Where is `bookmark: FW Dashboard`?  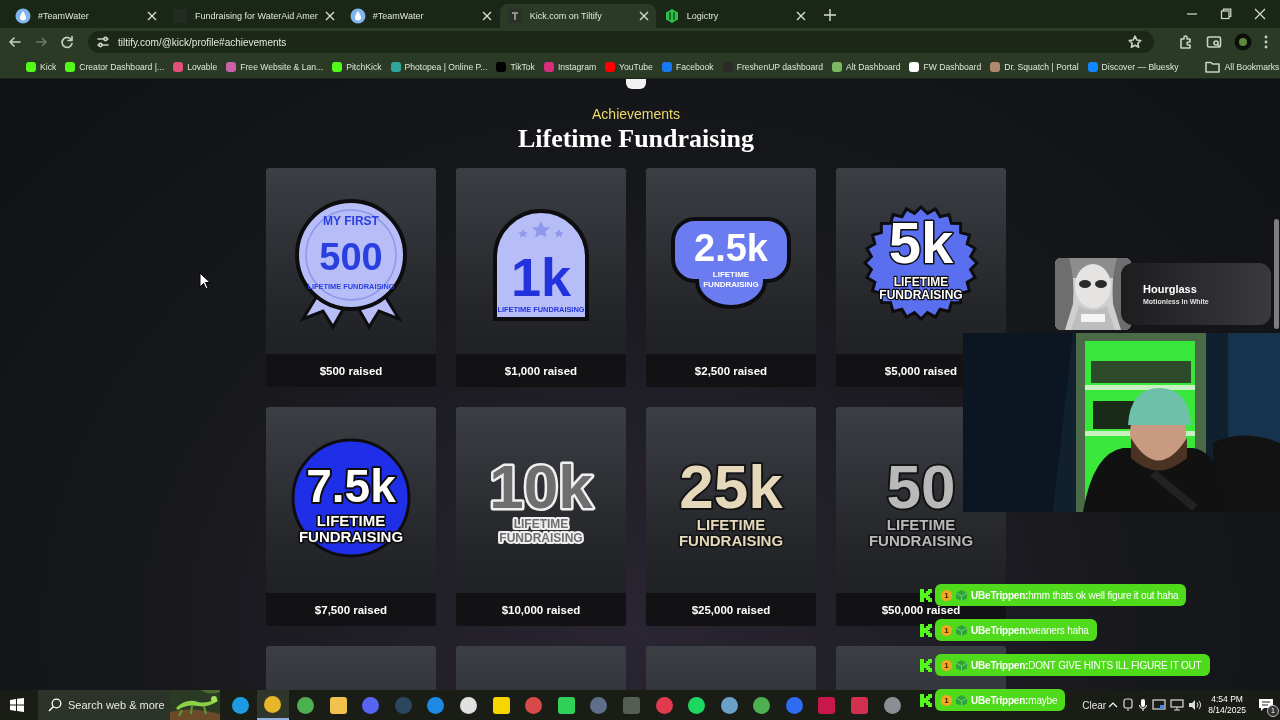 bookmark: FW Dashboard is located at coordinates (945, 67).